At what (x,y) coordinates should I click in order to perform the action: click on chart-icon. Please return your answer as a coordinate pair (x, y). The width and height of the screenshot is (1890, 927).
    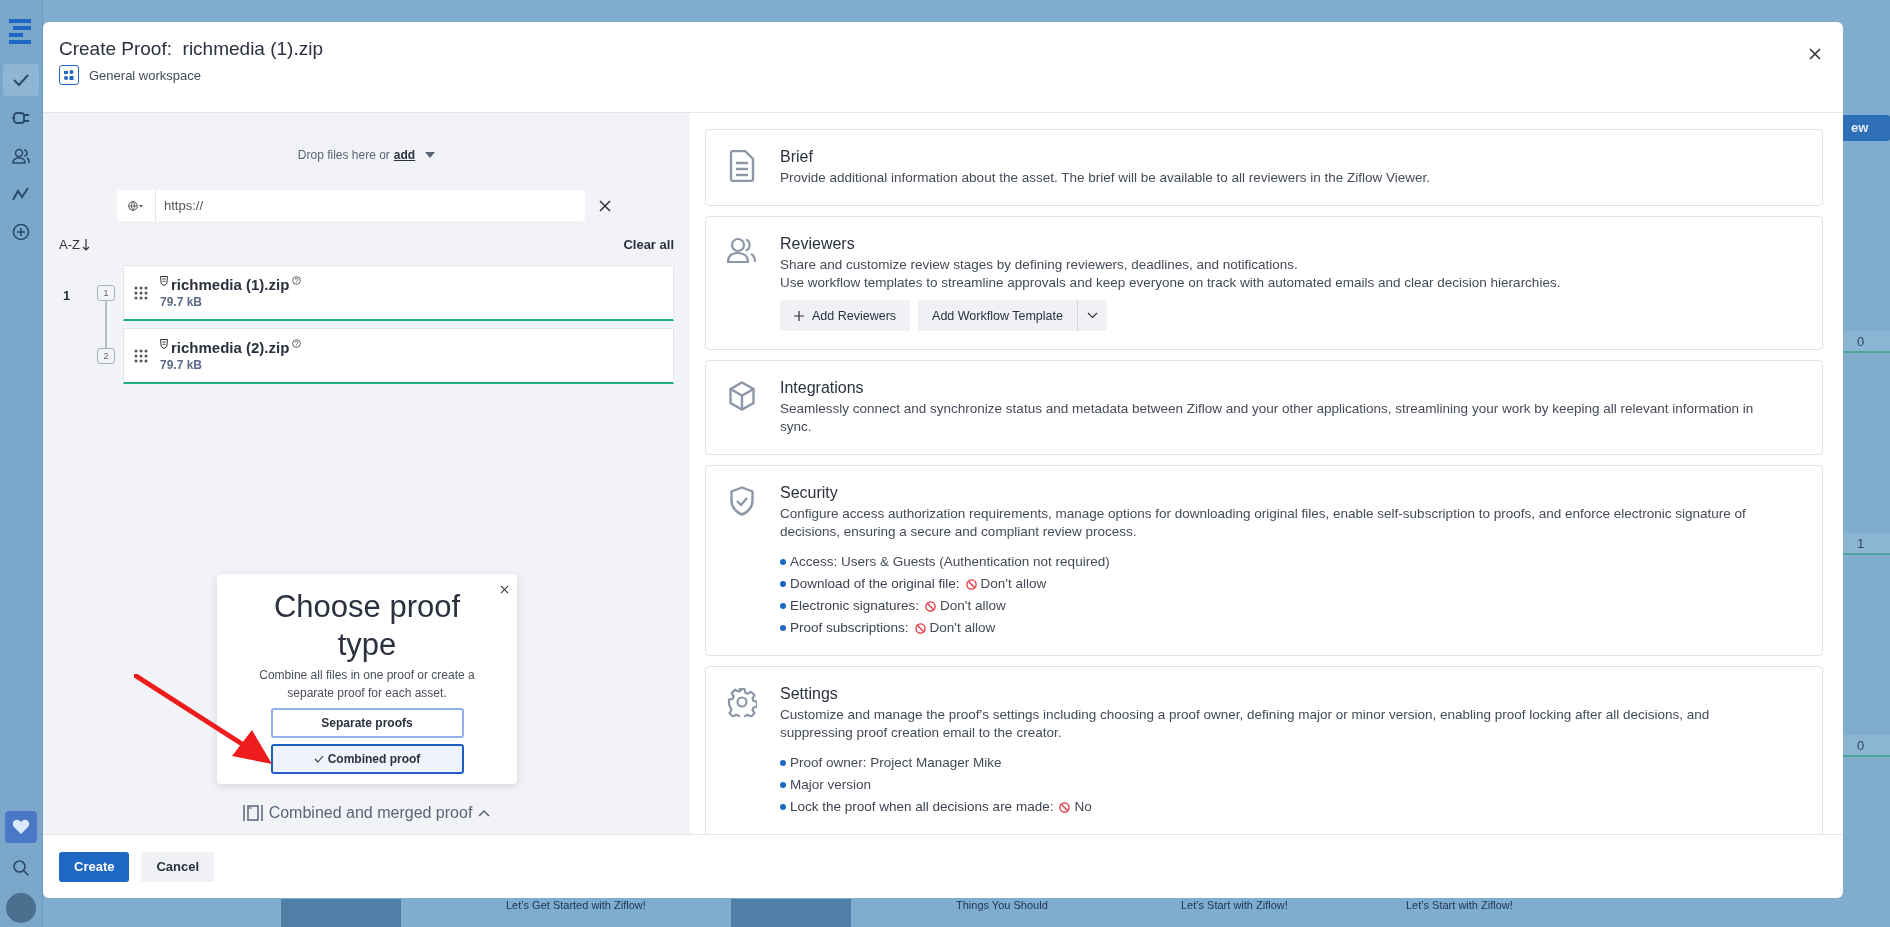
    Looking at the image, I should click on (21, 194).